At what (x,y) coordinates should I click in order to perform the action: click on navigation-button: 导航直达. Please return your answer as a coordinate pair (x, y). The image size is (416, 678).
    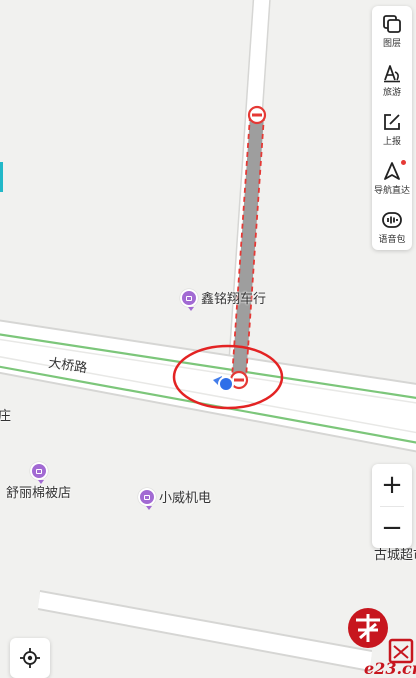
    Looking at the image, I should click on (392, 177).